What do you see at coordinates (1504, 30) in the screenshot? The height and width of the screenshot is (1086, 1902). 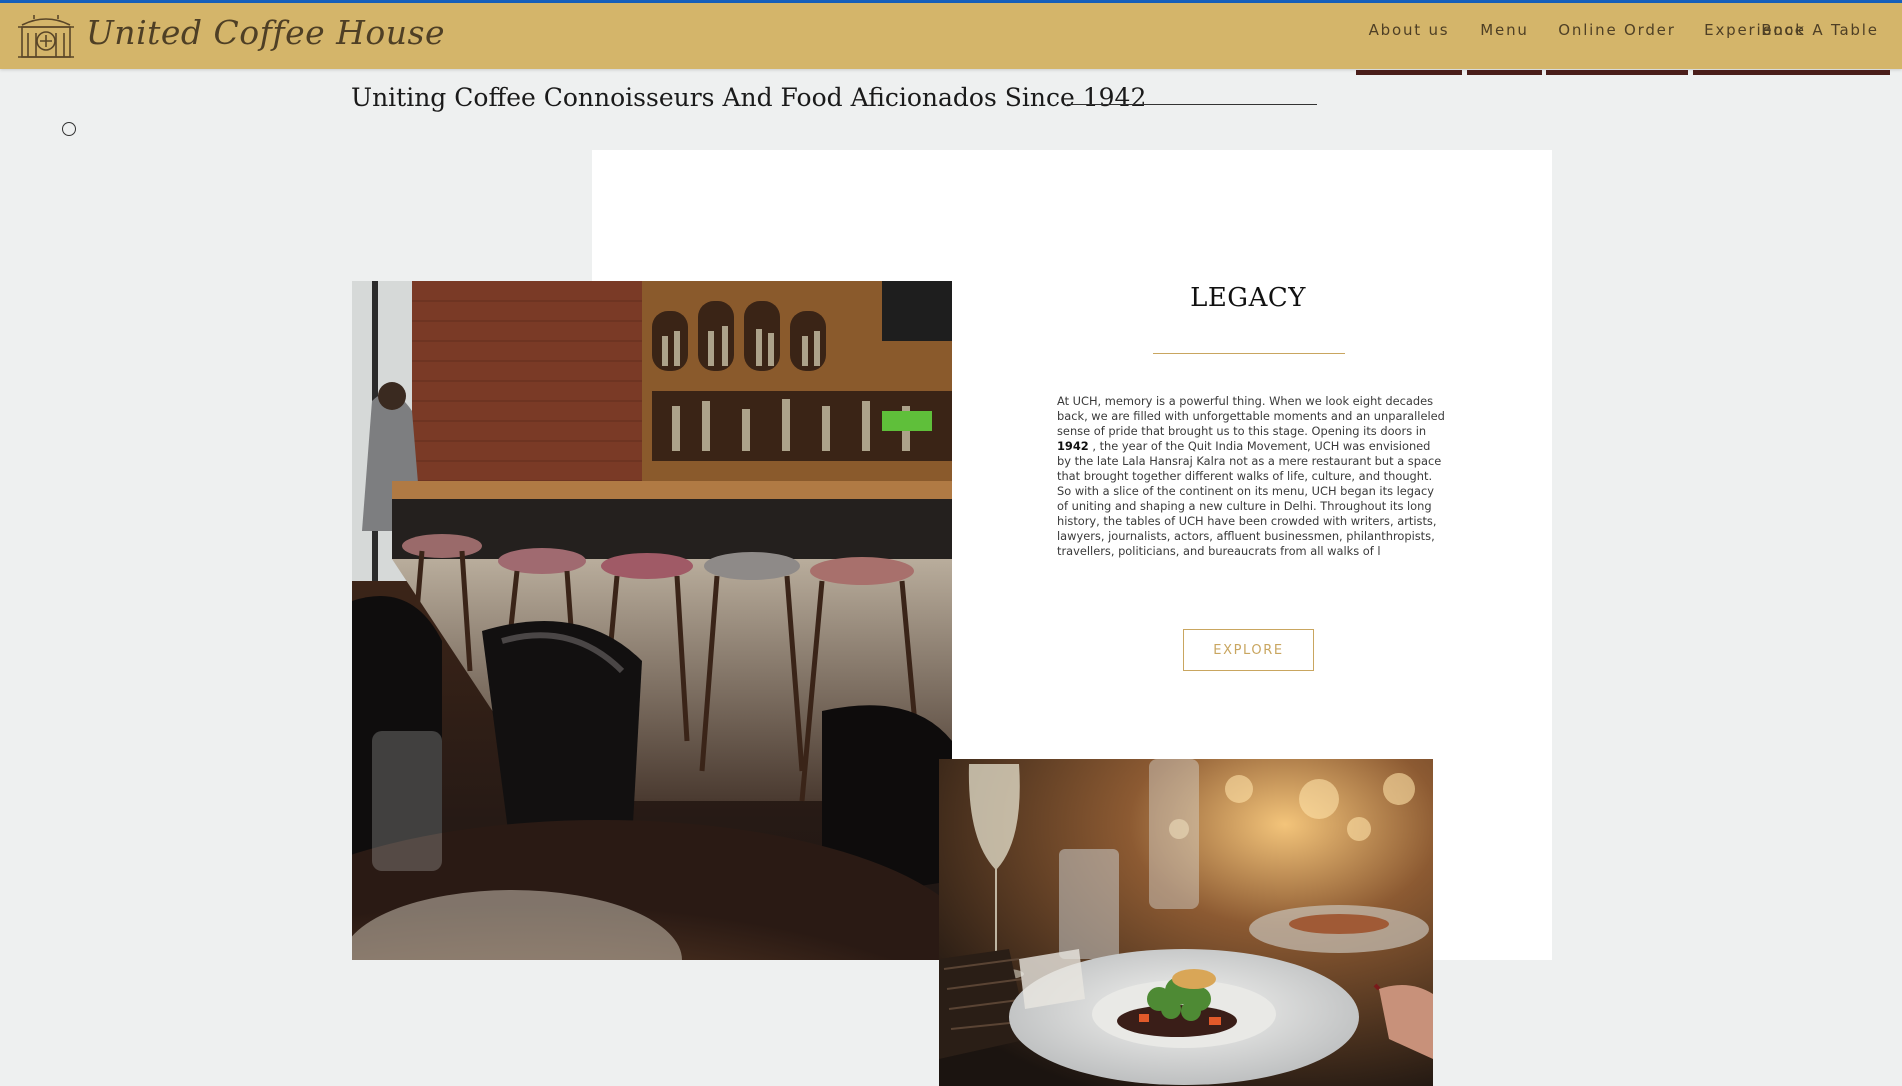 I see `nav-menu-label: Menu` at bounding box center [1504, 30].